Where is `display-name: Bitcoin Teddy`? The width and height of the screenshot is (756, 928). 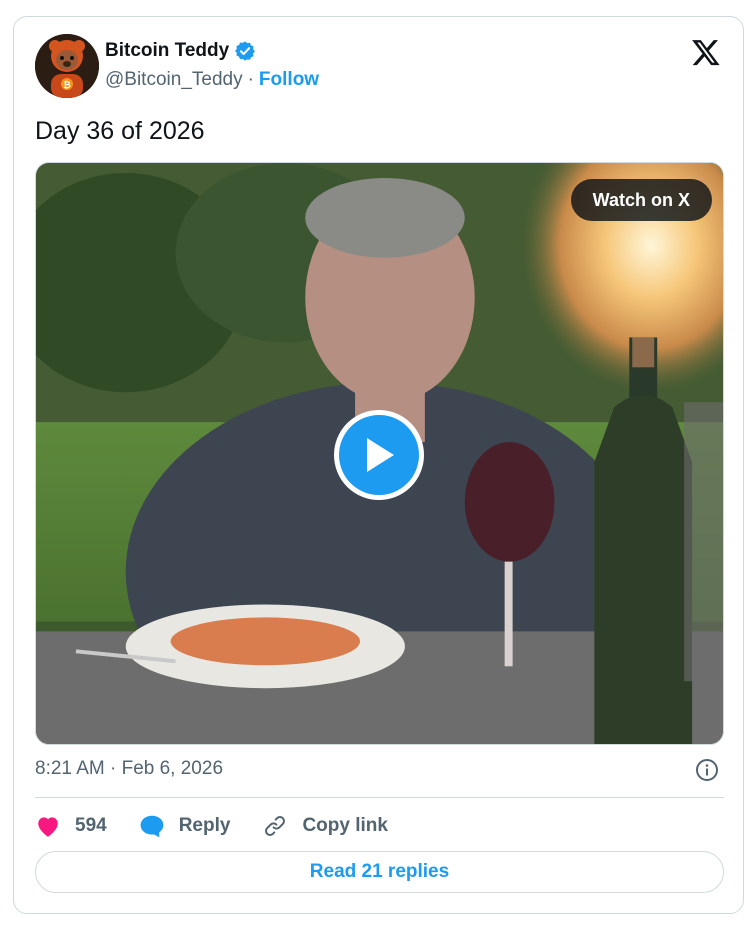
display-name: Bitcoin Teddy is located at coordinates (167, 51).